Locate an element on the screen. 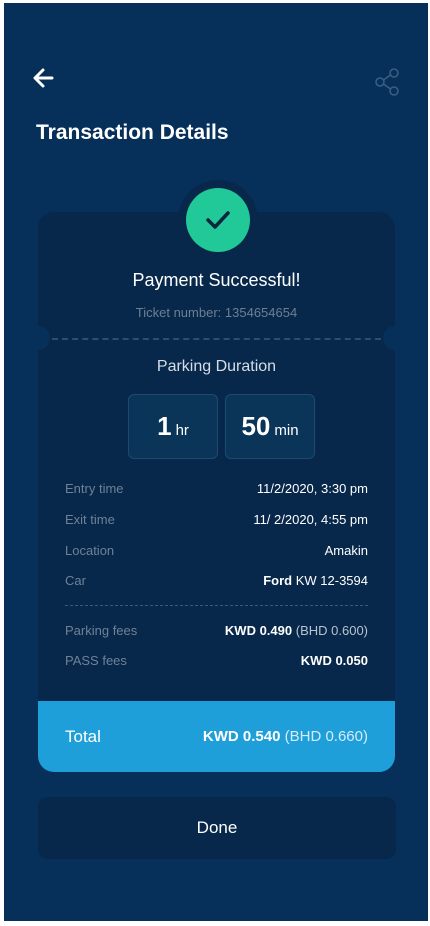 This screenshot has height=926, width=430. ticket-number: Ticket number: 1354654654 is located at coordinates (216, 312).